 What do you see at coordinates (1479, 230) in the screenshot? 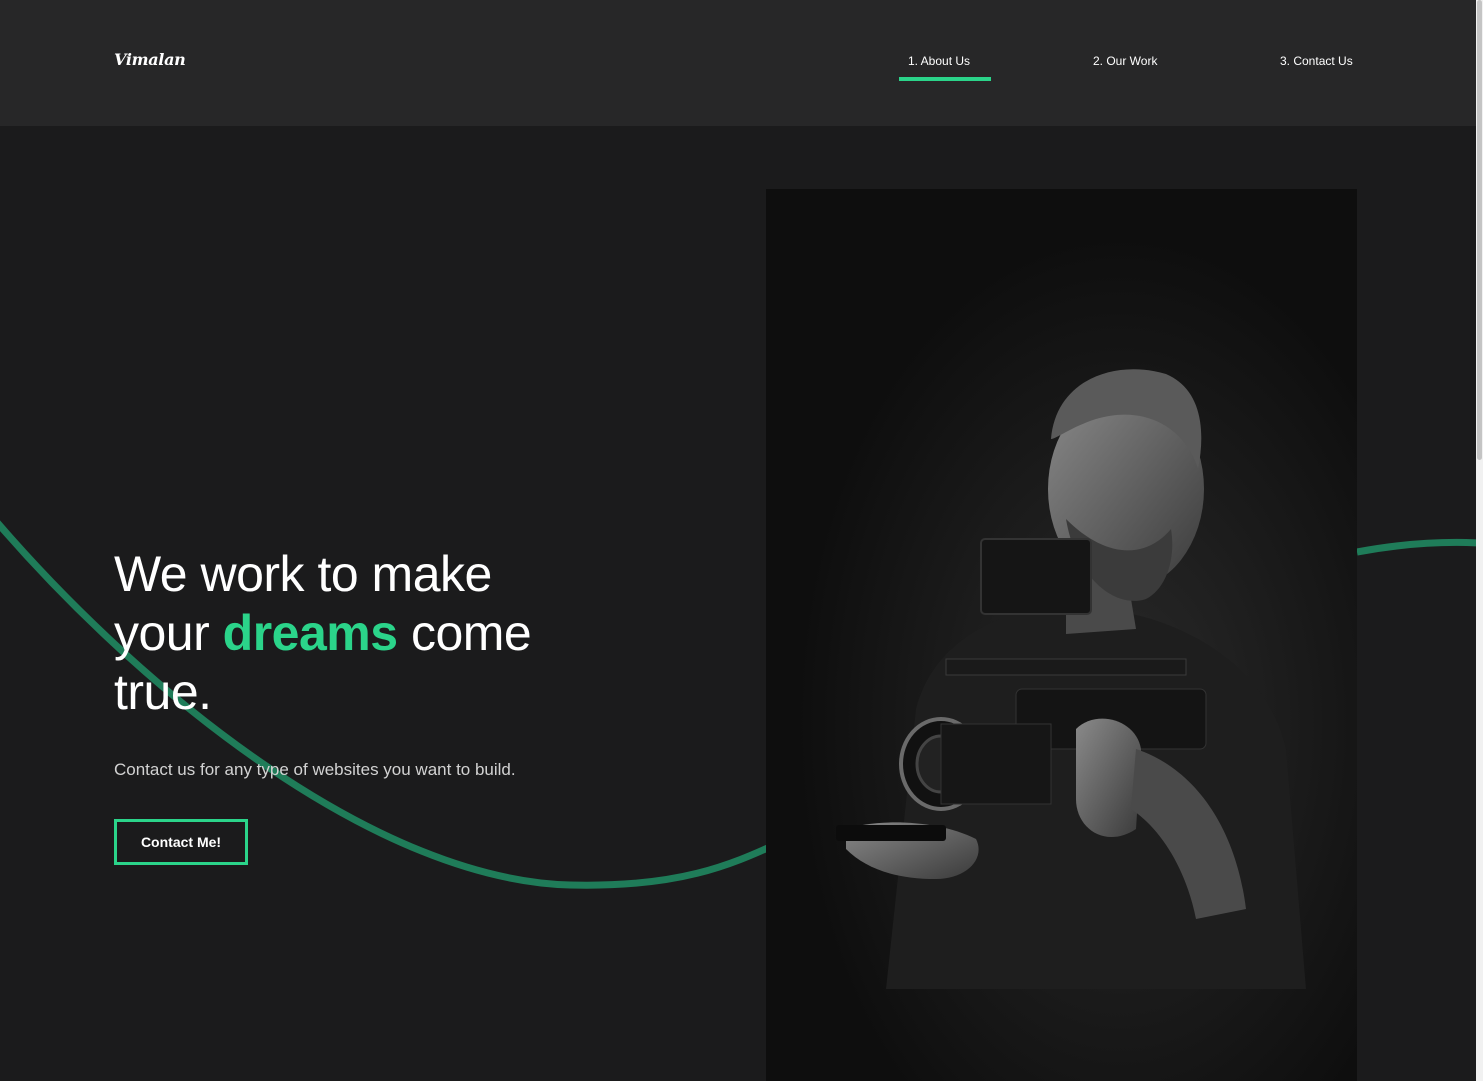
I see `scrollbar-thumb` at bounding box center [1479, 230].